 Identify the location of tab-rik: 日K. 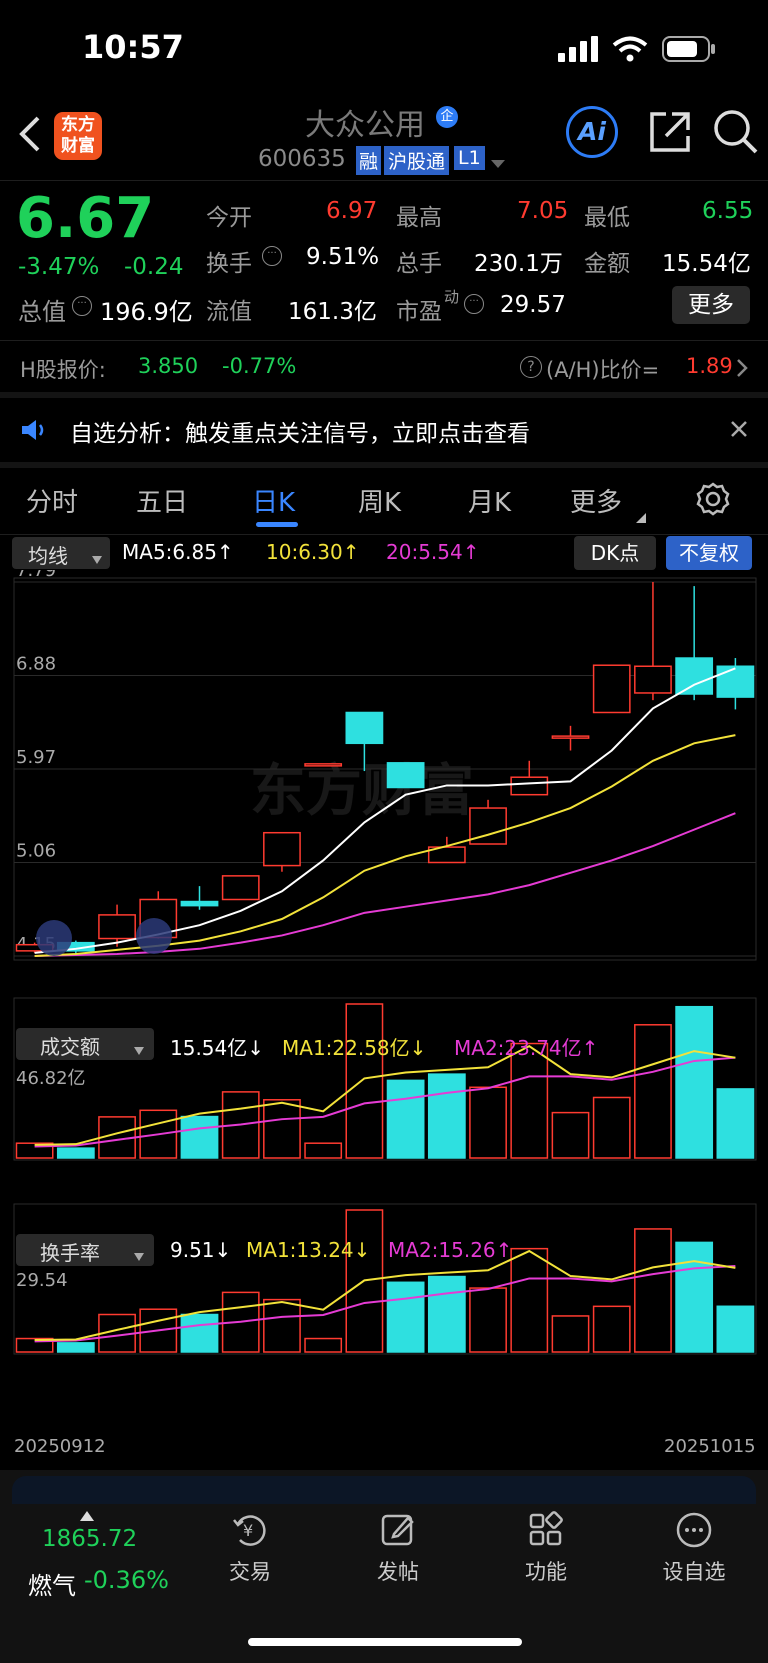
(273, 500).